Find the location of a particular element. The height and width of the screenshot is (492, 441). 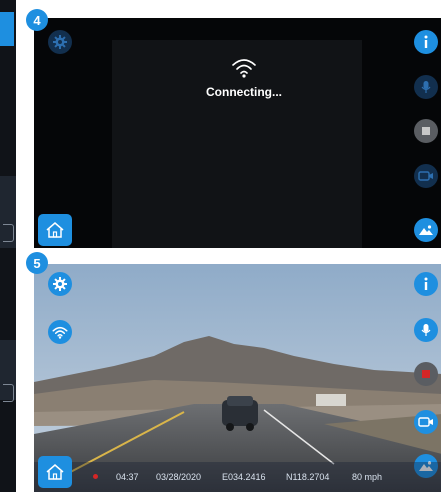

wifi-button is located at coordinates (60, 332).